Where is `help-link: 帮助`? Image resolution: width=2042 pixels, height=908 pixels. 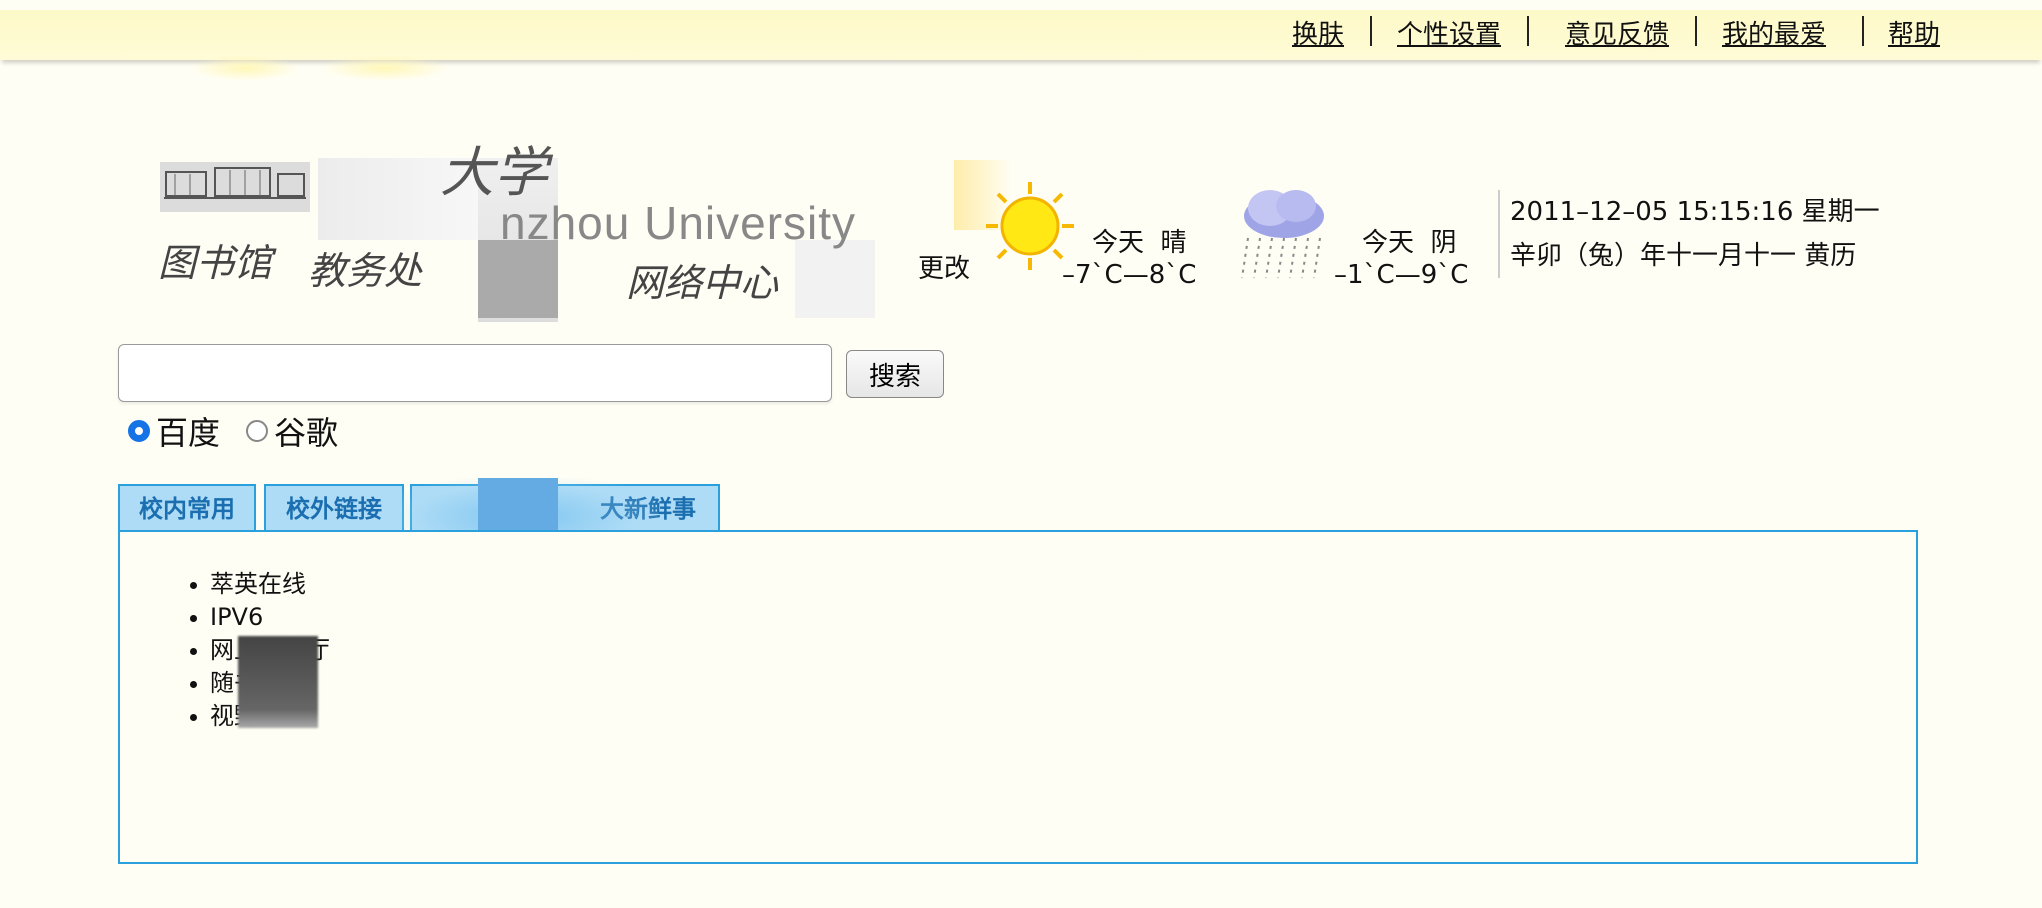 help-link: 帮助 is located at coordinates (1914, 32).